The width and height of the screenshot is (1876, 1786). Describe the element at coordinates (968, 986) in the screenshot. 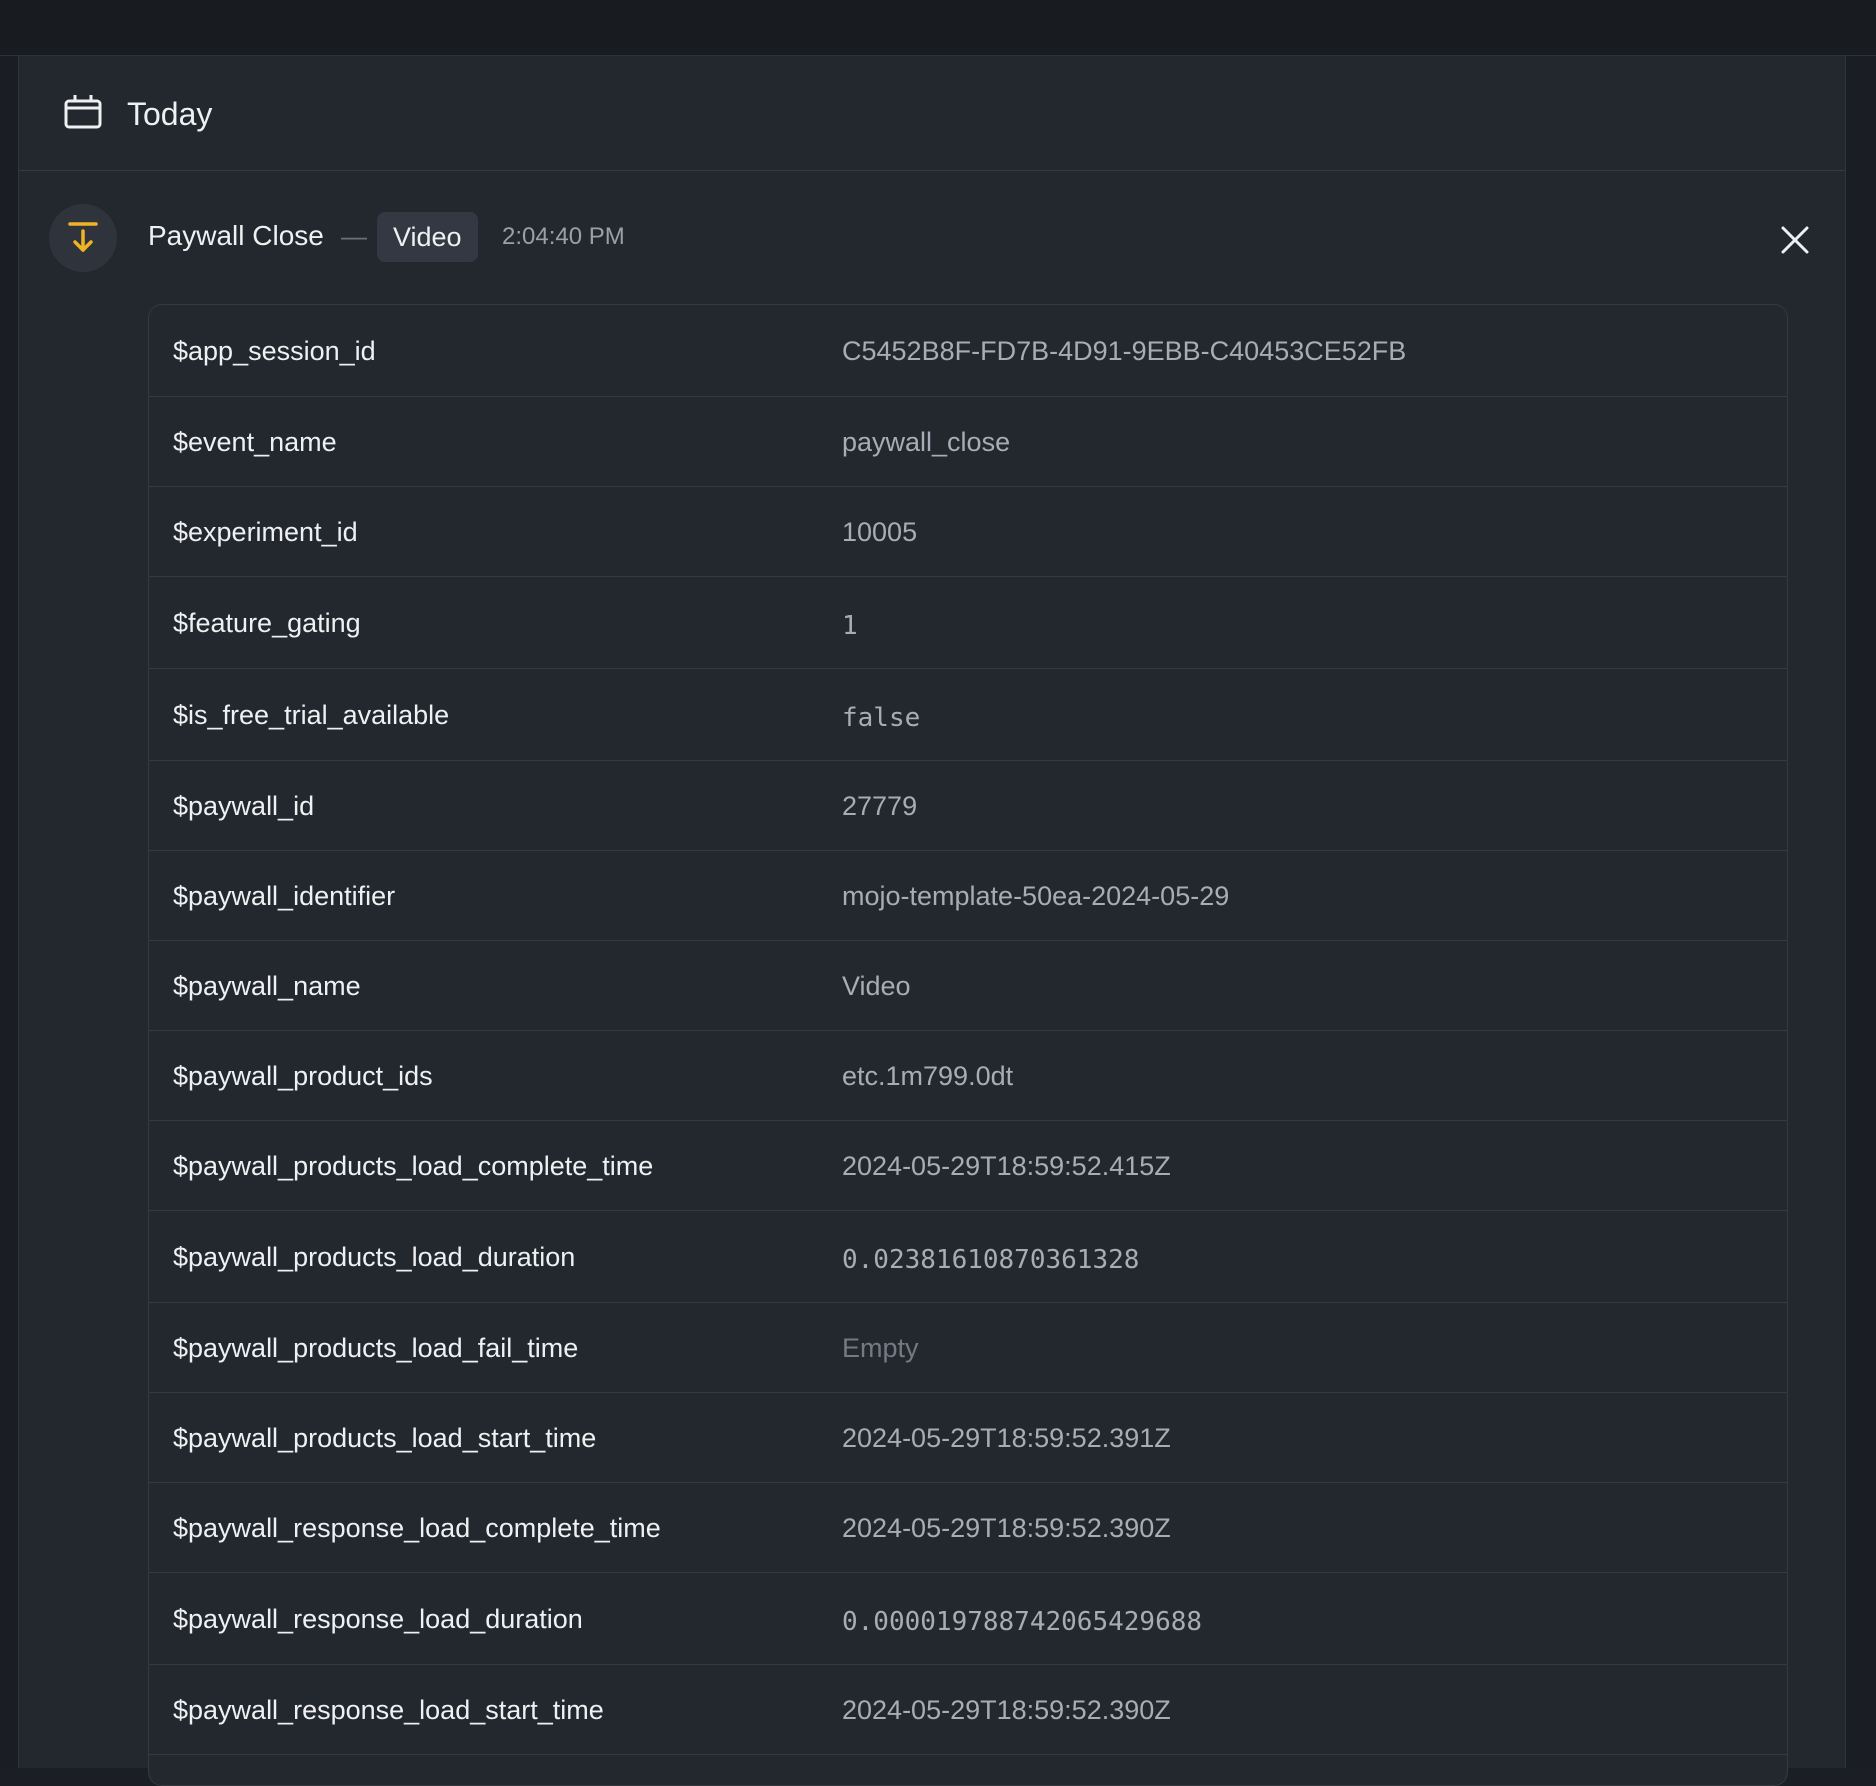

I see `property-row: $paywall_name Video` at that location.